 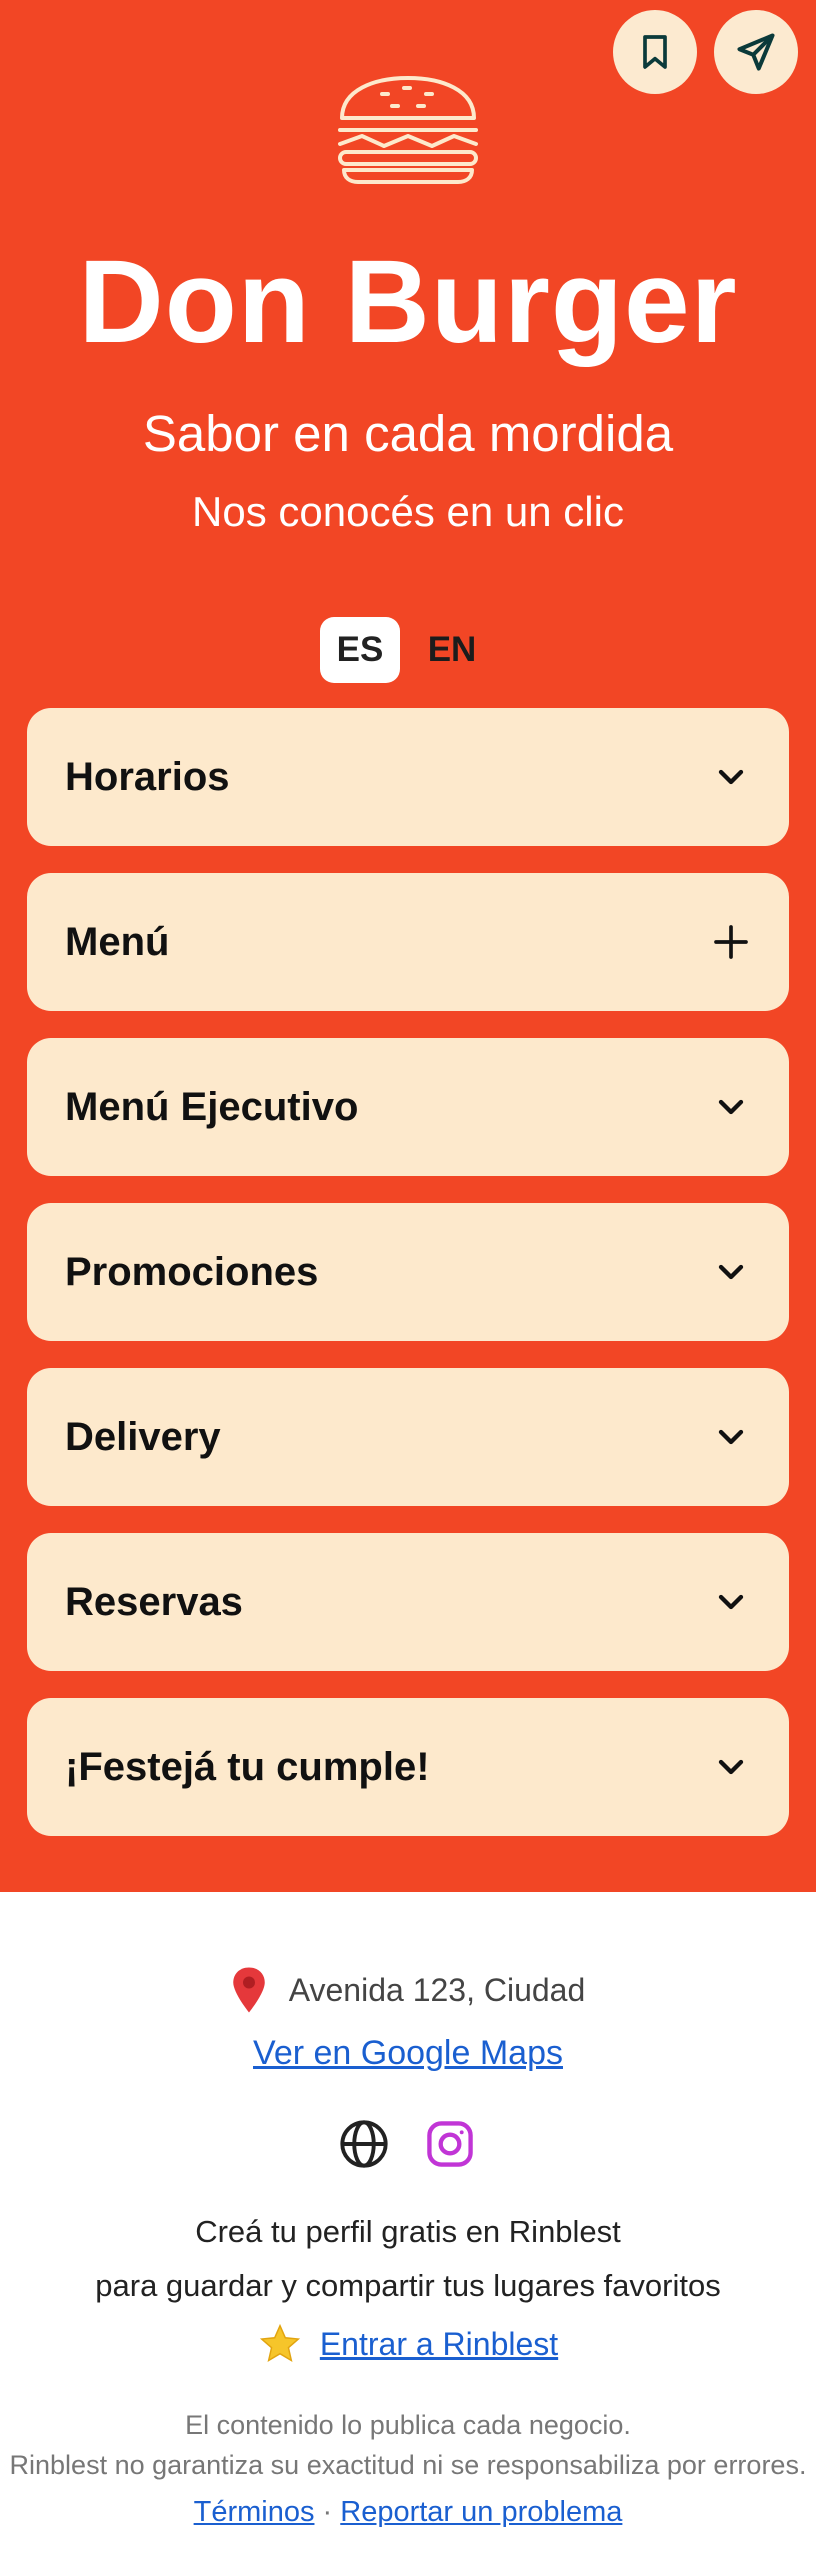 What do you see at coordinates (437, 1989) in the screenshot?
I see `address-text: Avenida 123, Ciudad` at bounding box center [437, 1989].